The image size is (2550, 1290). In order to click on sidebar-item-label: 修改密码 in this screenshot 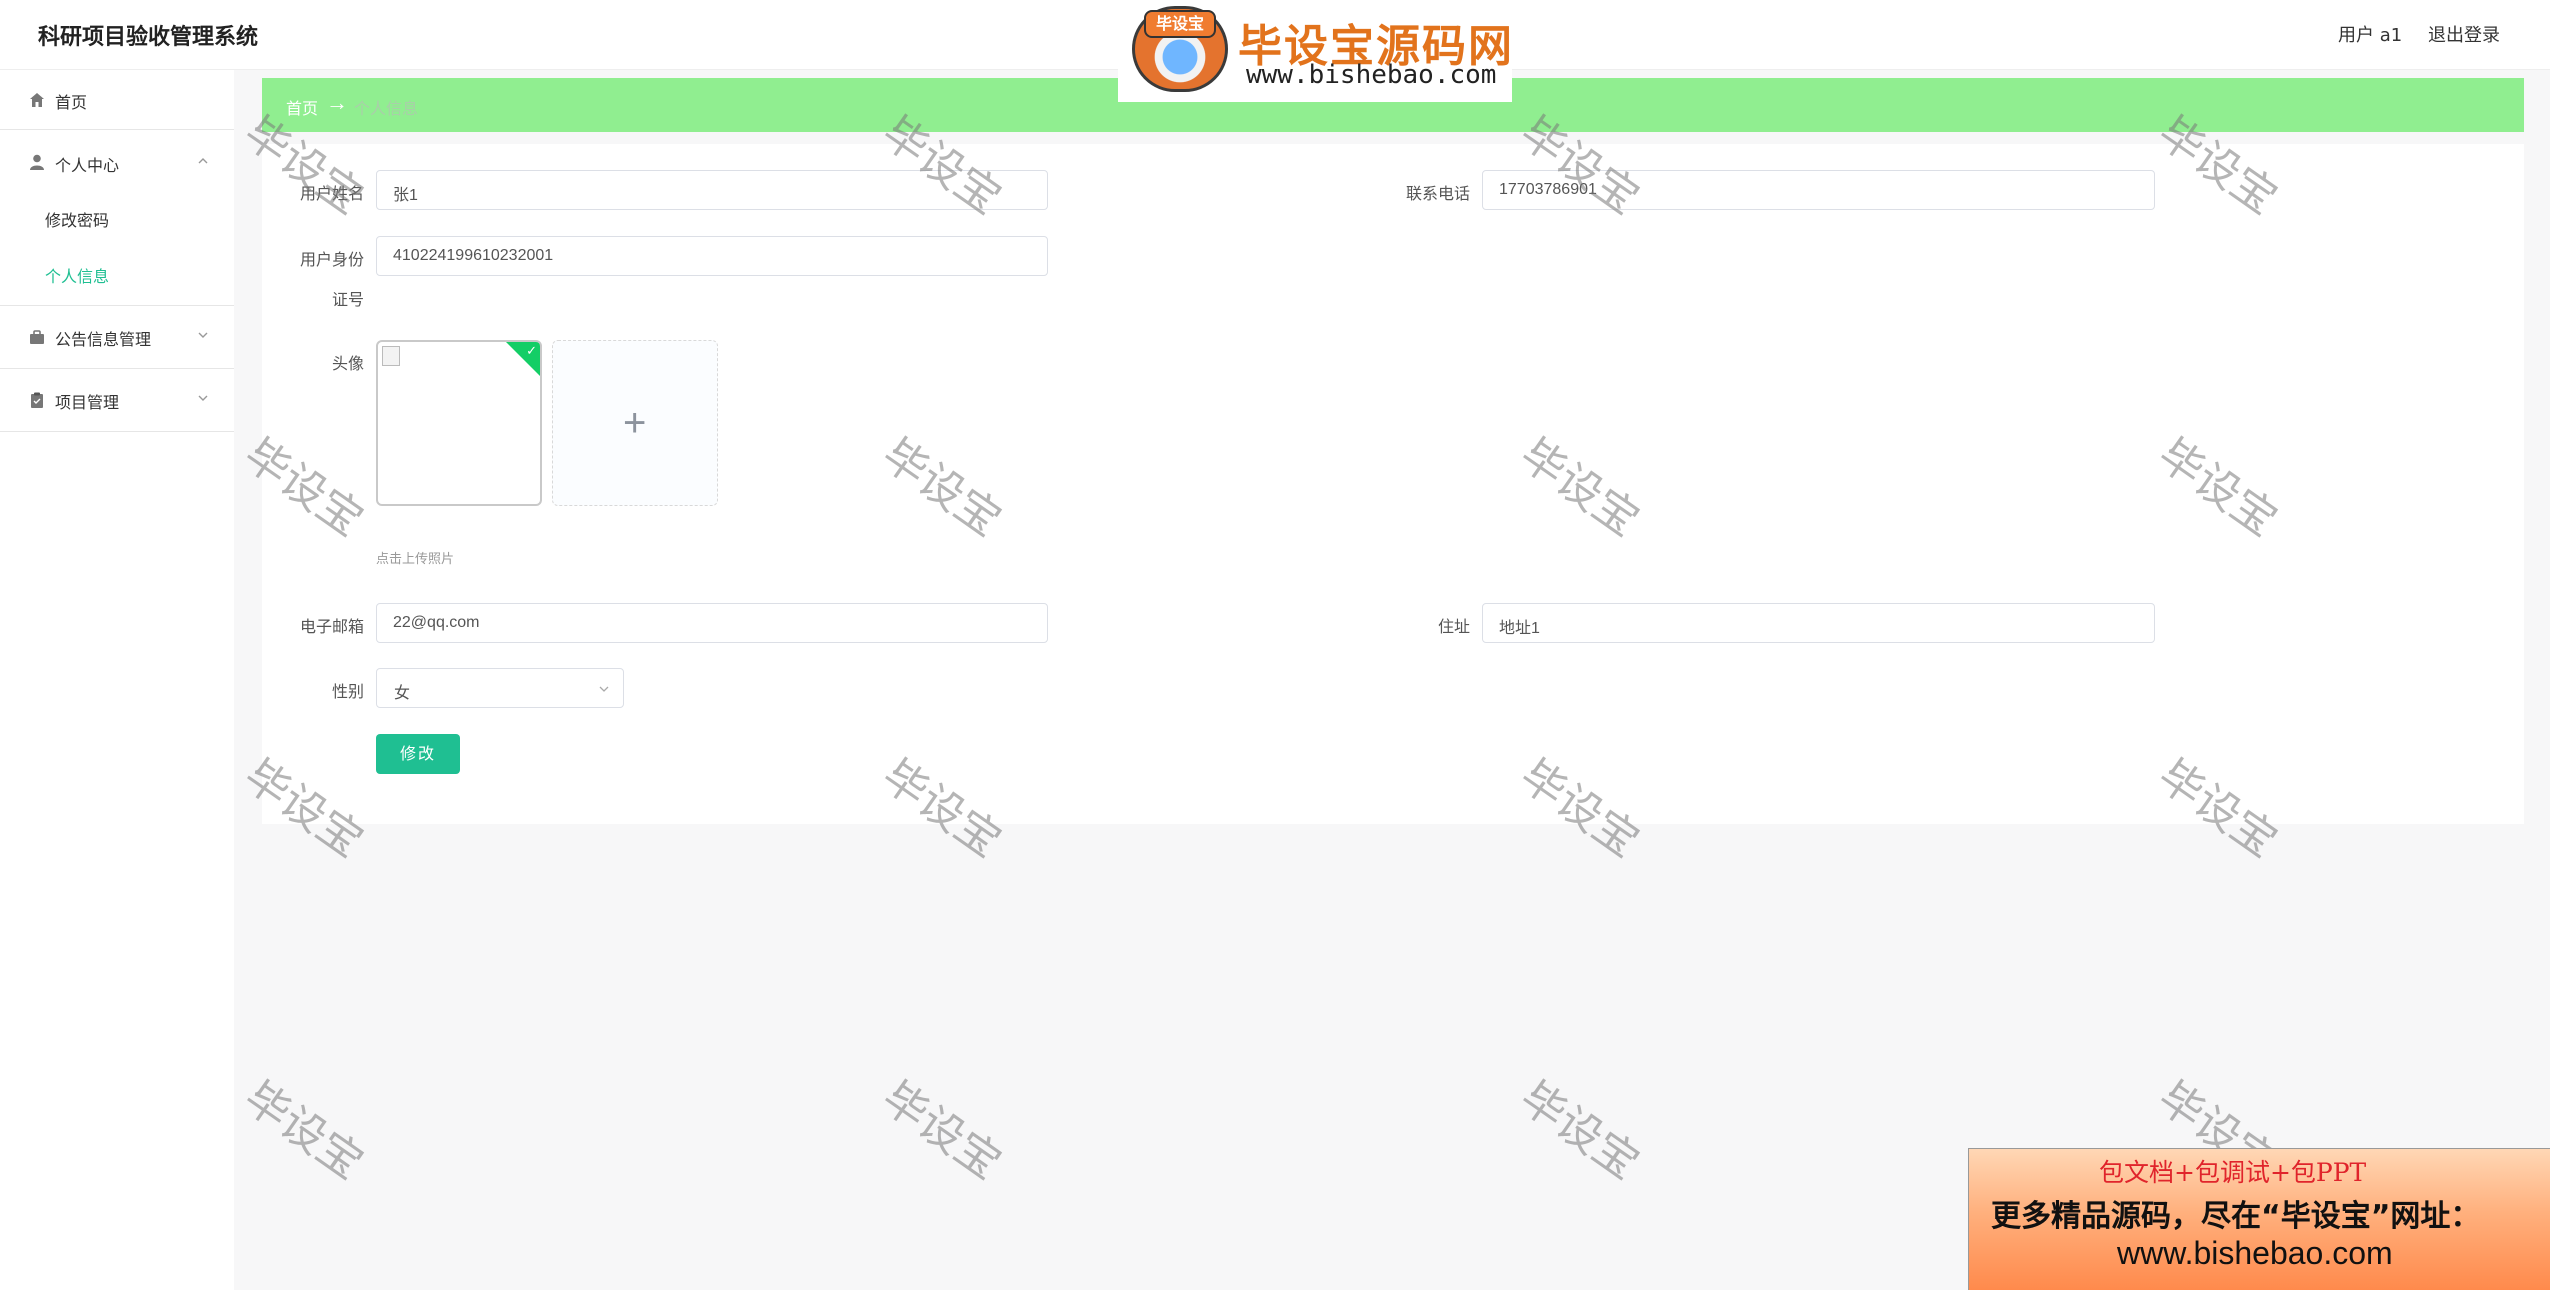, I will do `click(77, 220)`.